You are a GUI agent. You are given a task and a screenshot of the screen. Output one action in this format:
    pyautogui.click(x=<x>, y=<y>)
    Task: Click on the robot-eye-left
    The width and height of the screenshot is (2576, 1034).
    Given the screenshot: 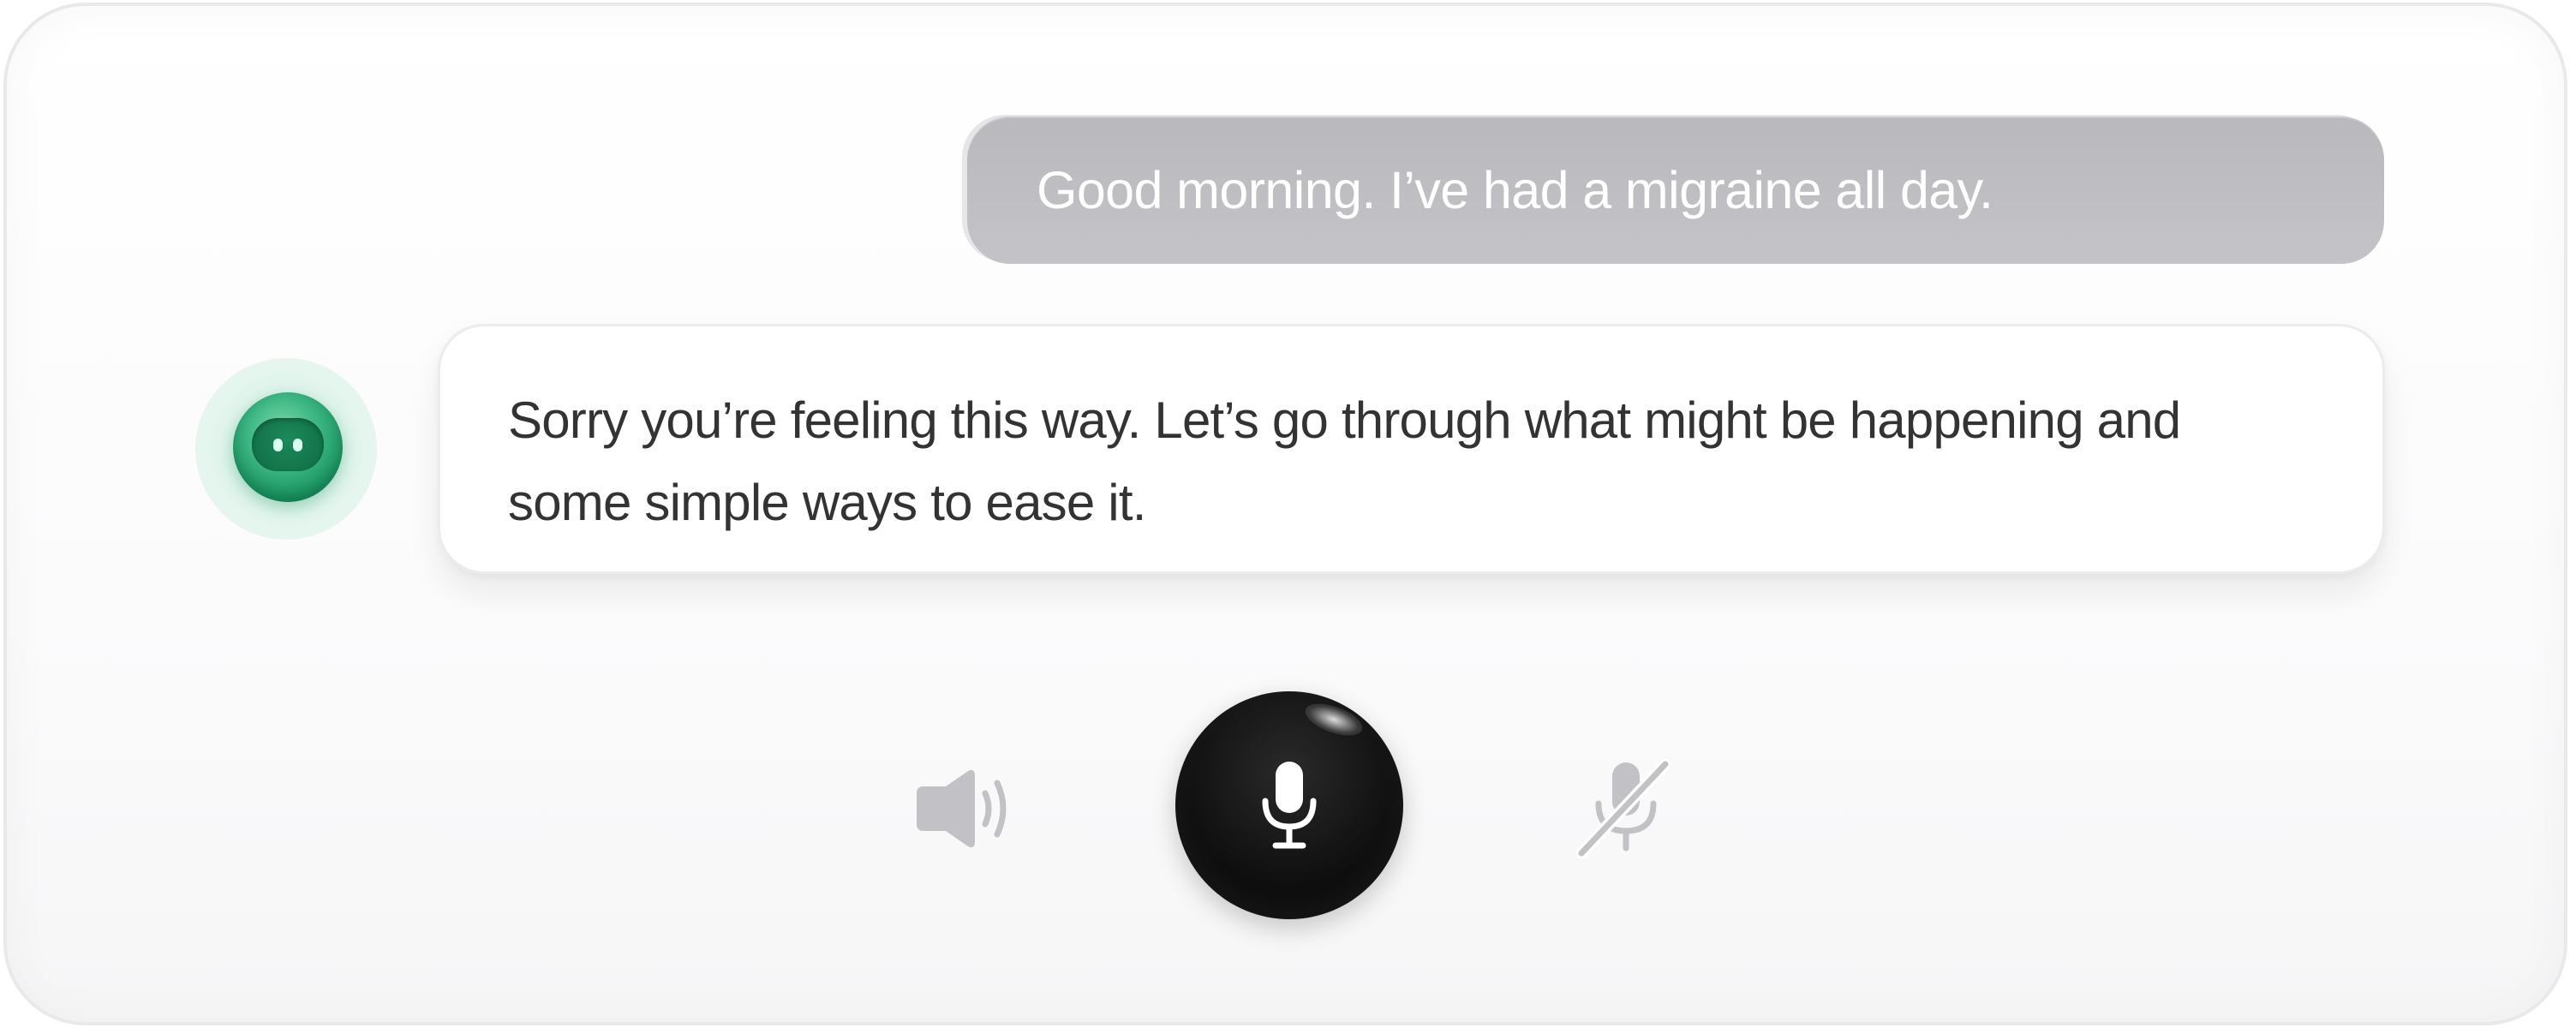 What is the action you would take?
    pyautogui.click(x=278, y=445)
    